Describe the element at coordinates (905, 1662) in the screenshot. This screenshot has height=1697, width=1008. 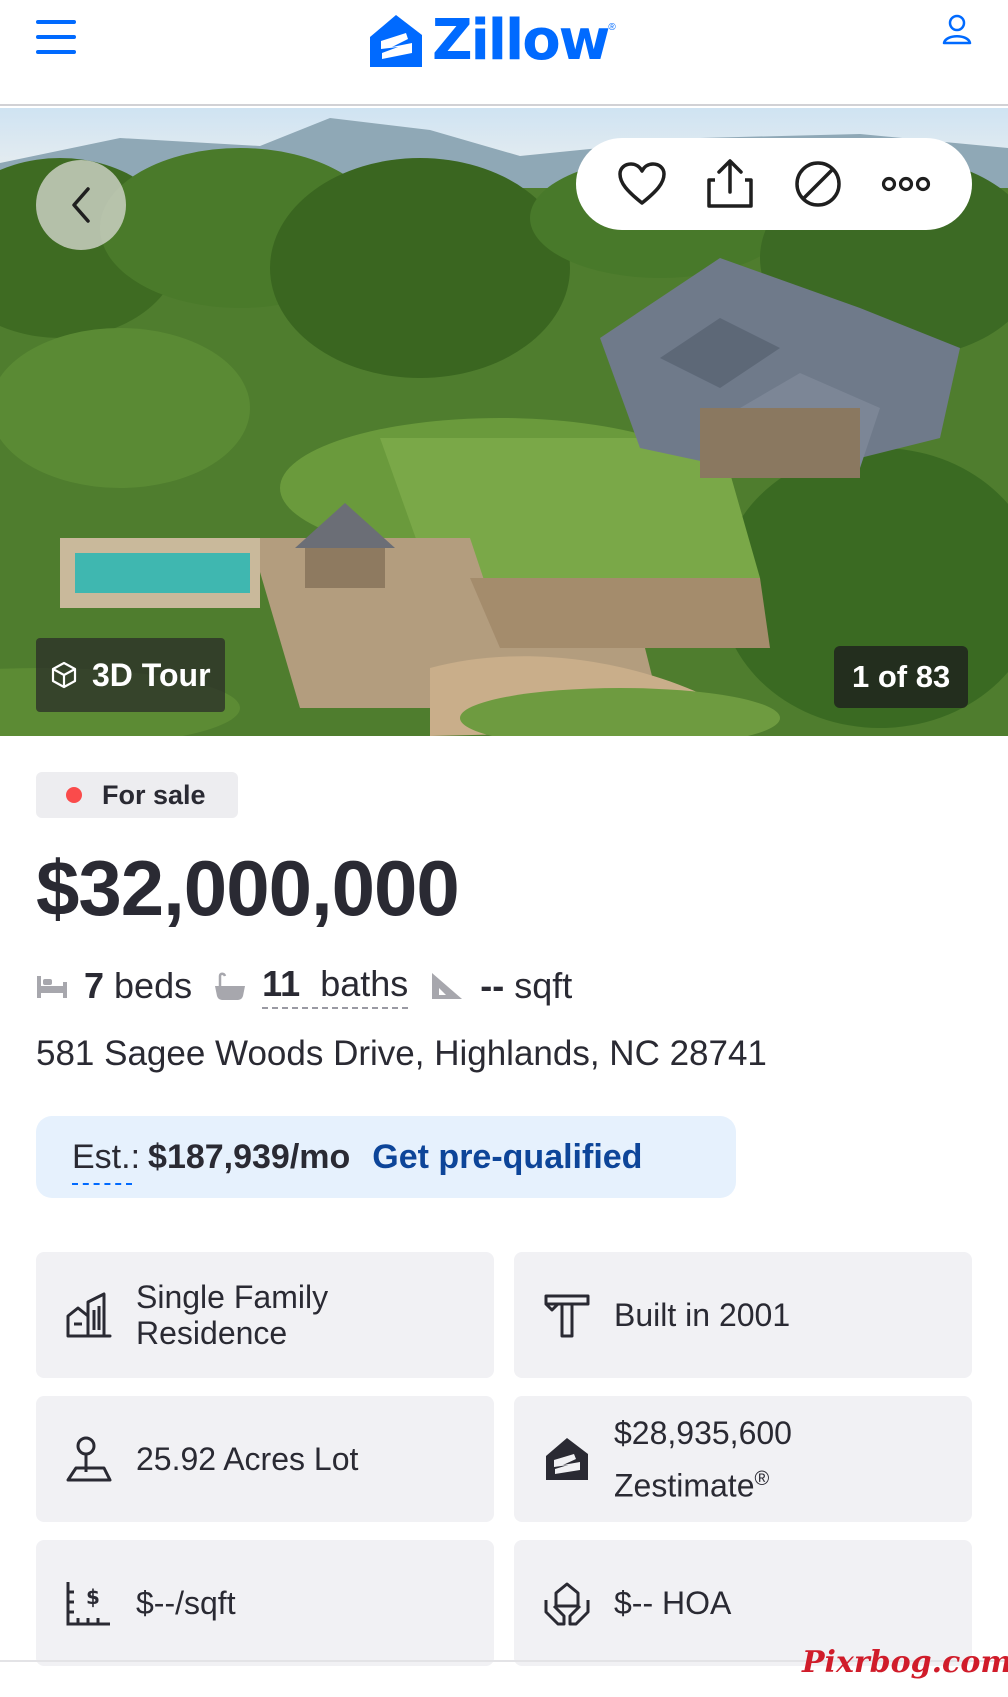
I see `watermark: Pixrbog.com` at that location.